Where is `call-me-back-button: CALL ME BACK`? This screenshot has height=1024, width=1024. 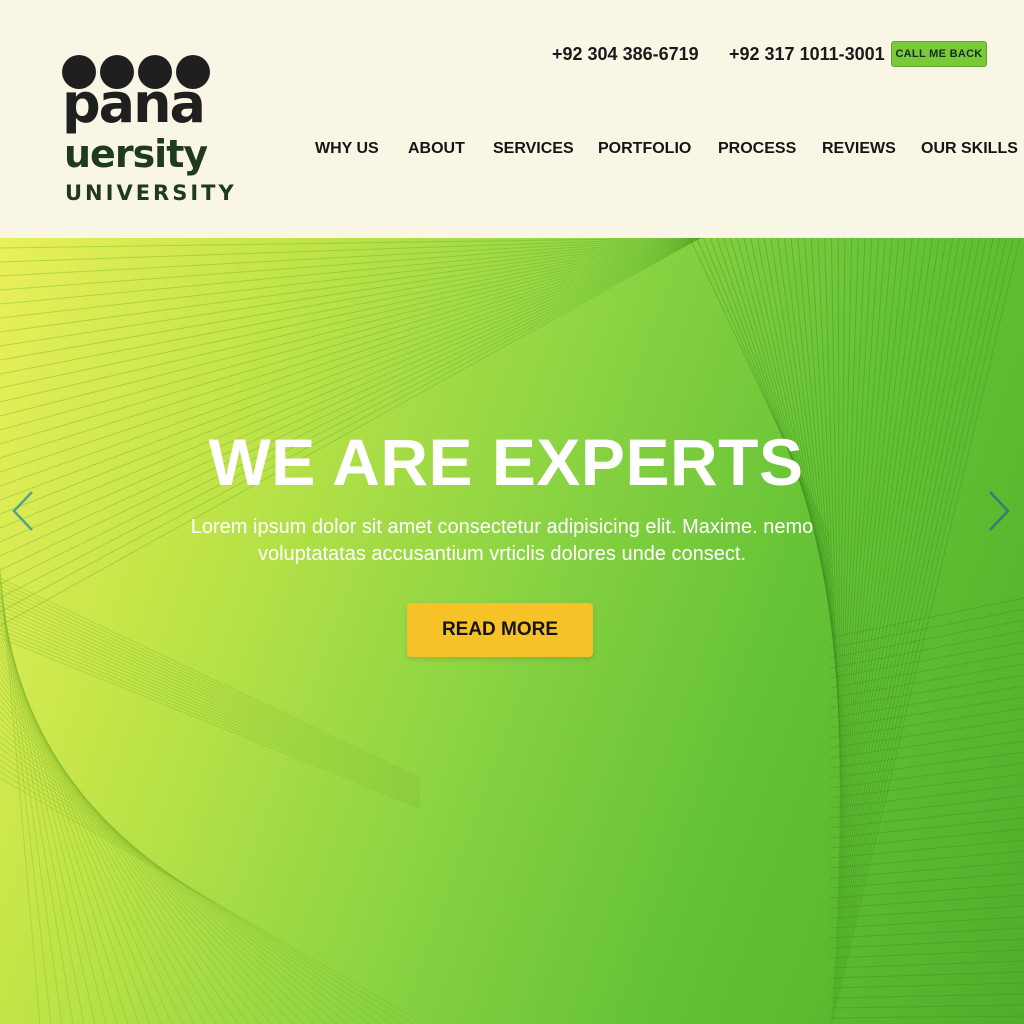
call-me-back-button: CALL ME BACK is located at coordinates (939, 54).